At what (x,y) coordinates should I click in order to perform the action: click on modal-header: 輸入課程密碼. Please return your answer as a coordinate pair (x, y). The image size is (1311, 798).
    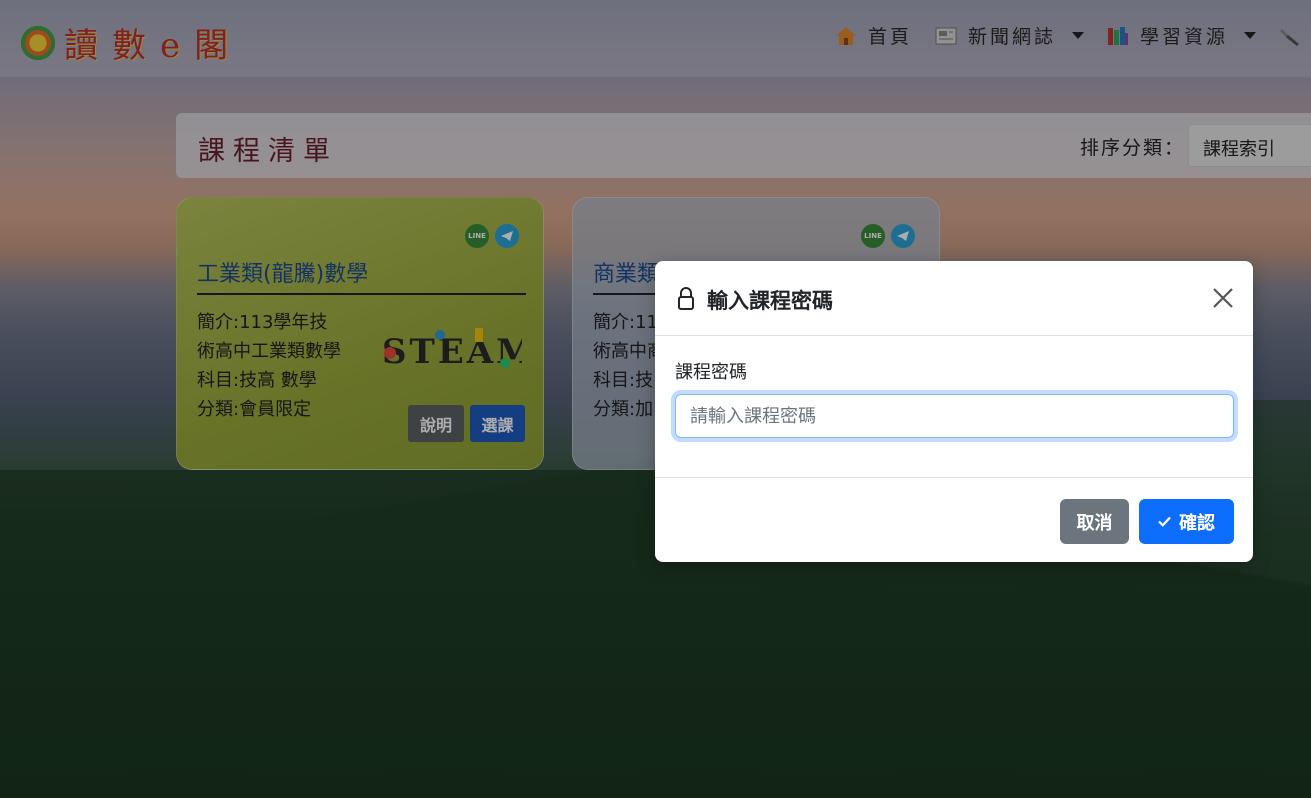
    Looking at the image, I should click on (954, 298).